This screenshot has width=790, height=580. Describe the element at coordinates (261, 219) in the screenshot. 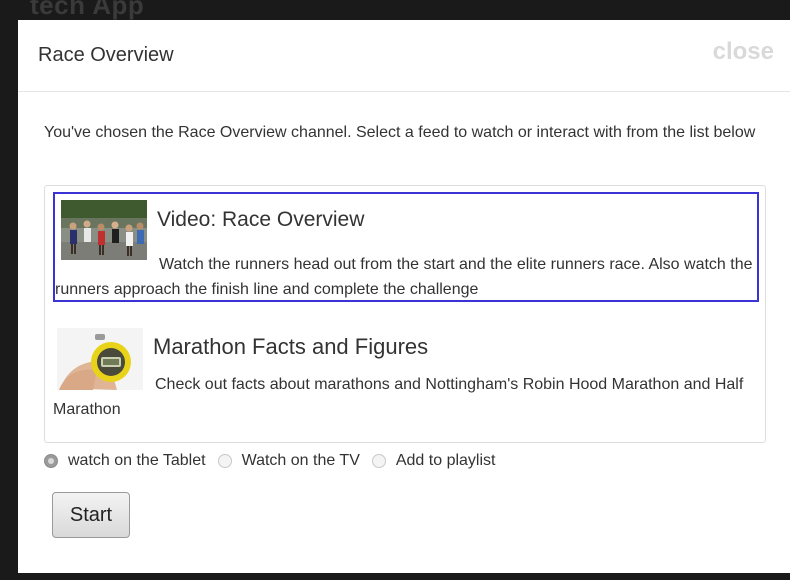

I see `feed-title: Video: Race Overview` at that location.